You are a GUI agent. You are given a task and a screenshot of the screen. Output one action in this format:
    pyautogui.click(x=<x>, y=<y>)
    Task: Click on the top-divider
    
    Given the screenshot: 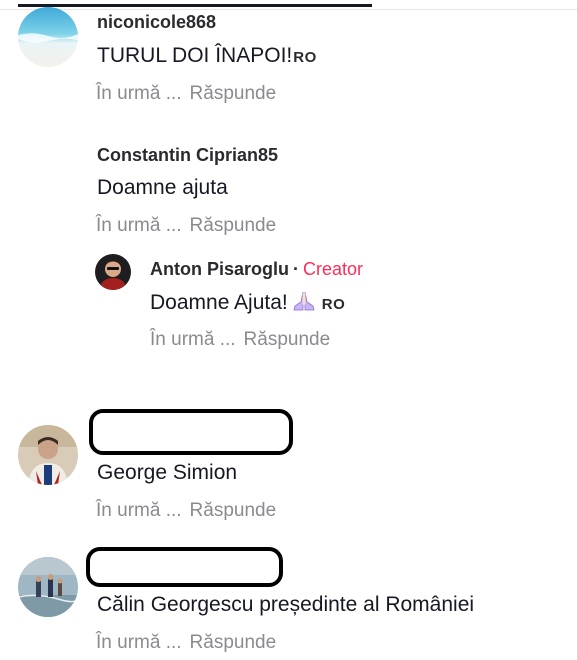 What is the action you would take?
    pyautogui.click(x=288, y=5)
    